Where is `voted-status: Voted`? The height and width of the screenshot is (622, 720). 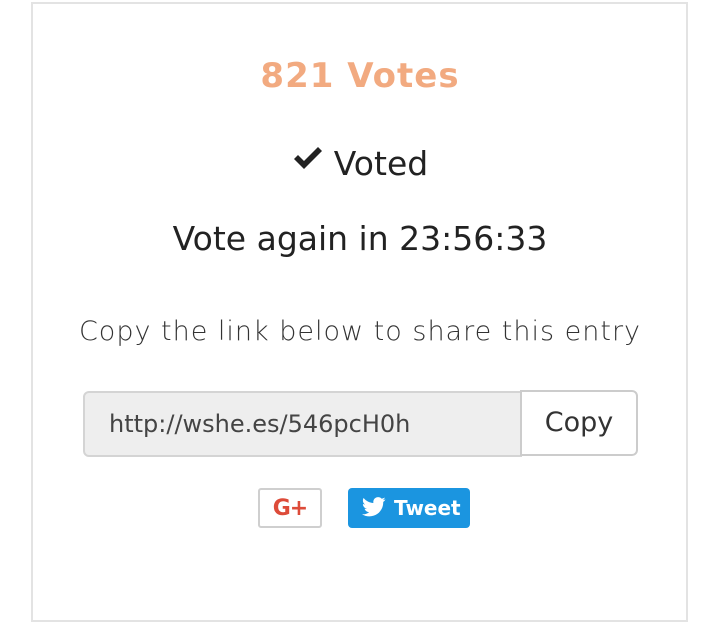
voted-status: Voted is located at coordinates (360, 162).